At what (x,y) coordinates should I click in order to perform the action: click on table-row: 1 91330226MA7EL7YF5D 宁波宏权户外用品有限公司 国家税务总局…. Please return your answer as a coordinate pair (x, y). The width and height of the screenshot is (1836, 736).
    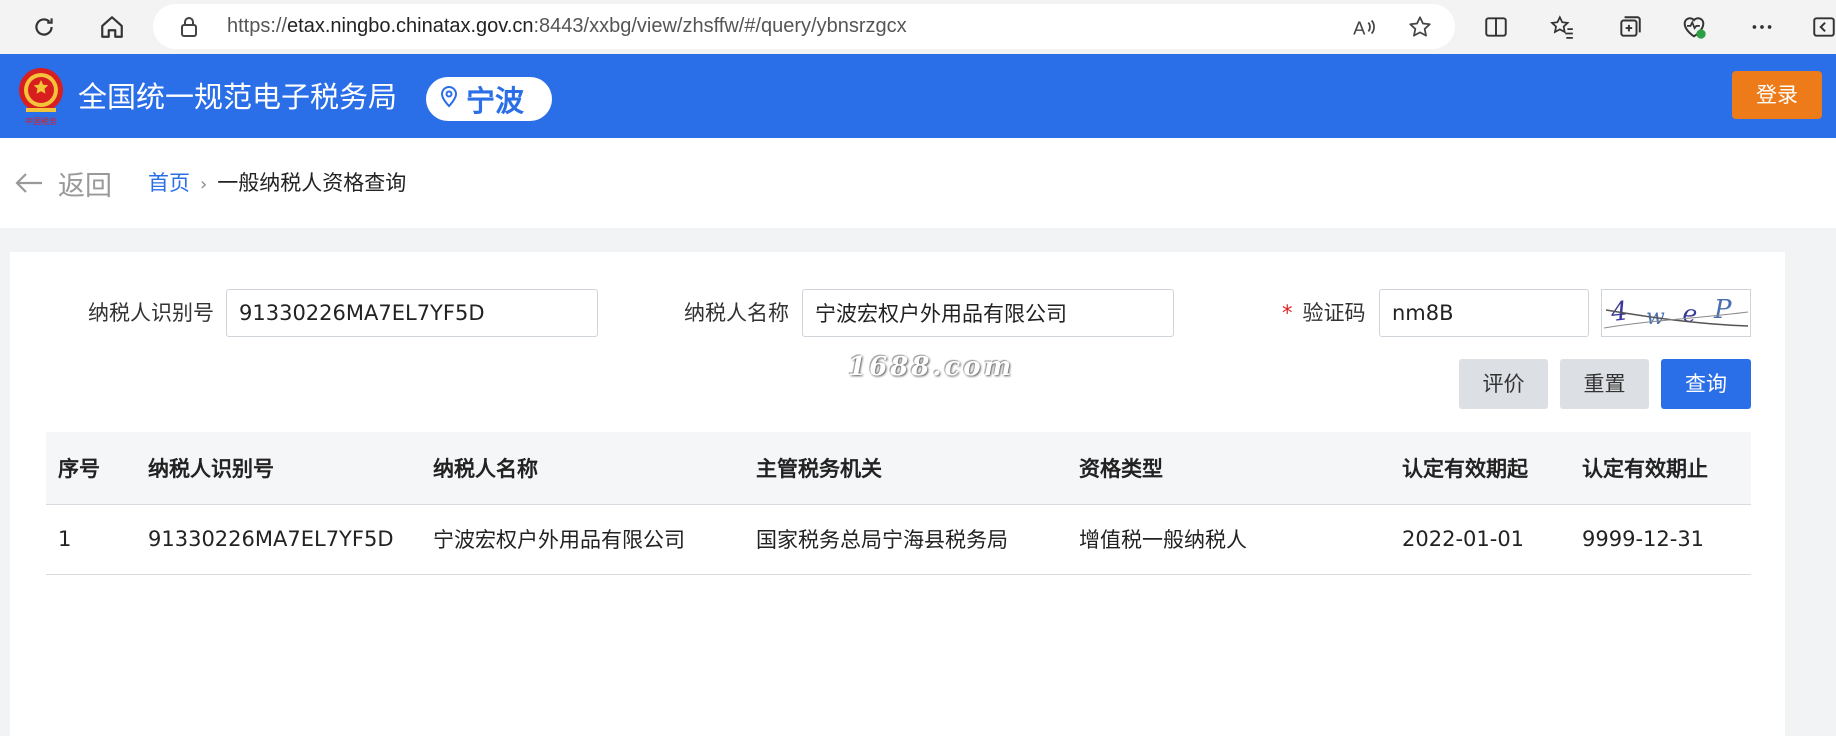
    Looking at the image, I should click on (898, 539).